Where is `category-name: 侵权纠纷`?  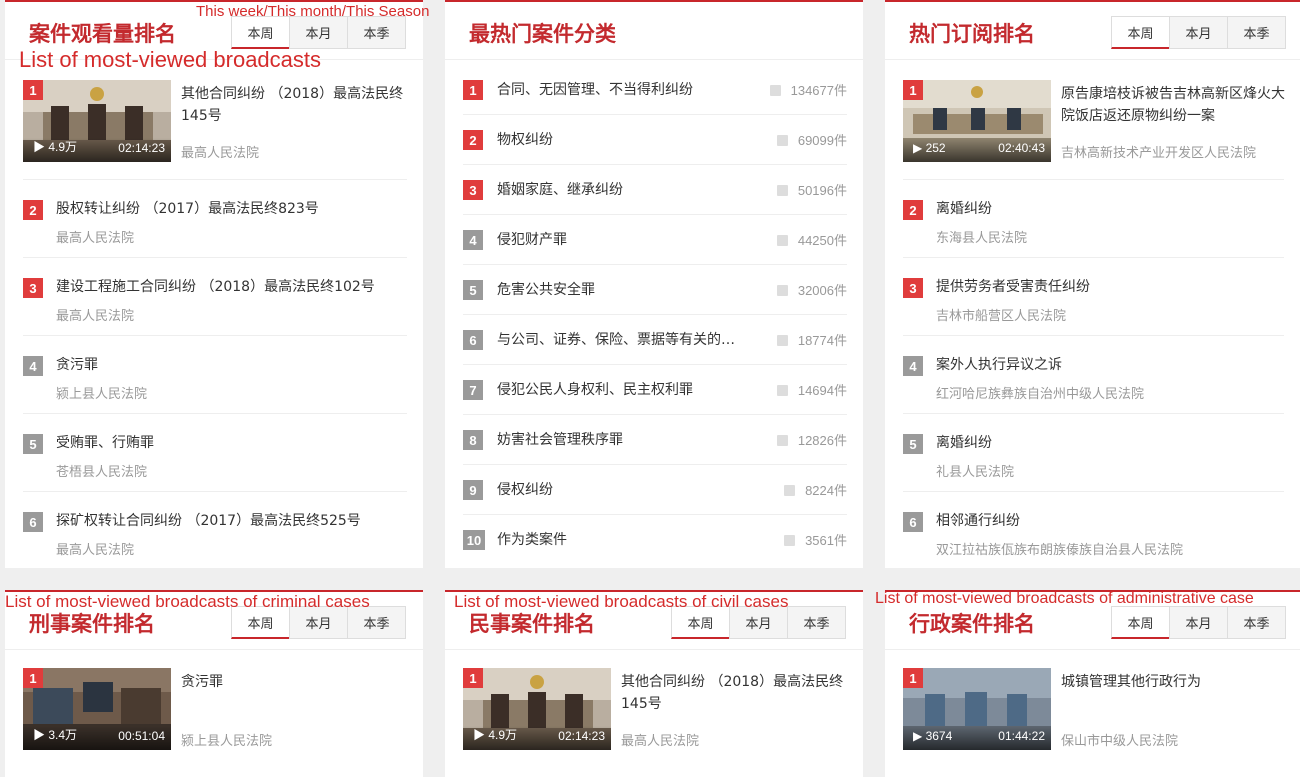
category-name: 侵权纠纷 is located at coordinates (525, 489).